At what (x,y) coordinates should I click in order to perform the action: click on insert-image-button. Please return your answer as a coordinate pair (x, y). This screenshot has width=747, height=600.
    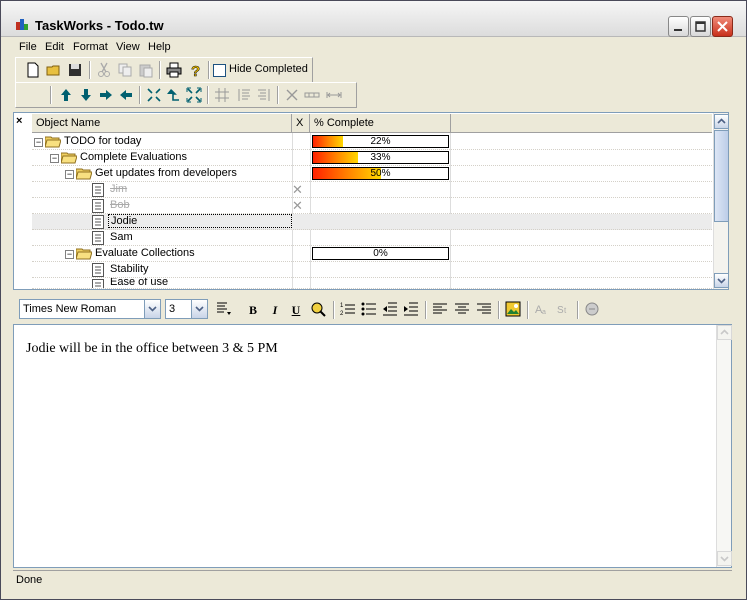
    Looking at the image, I should click on (513, 310).